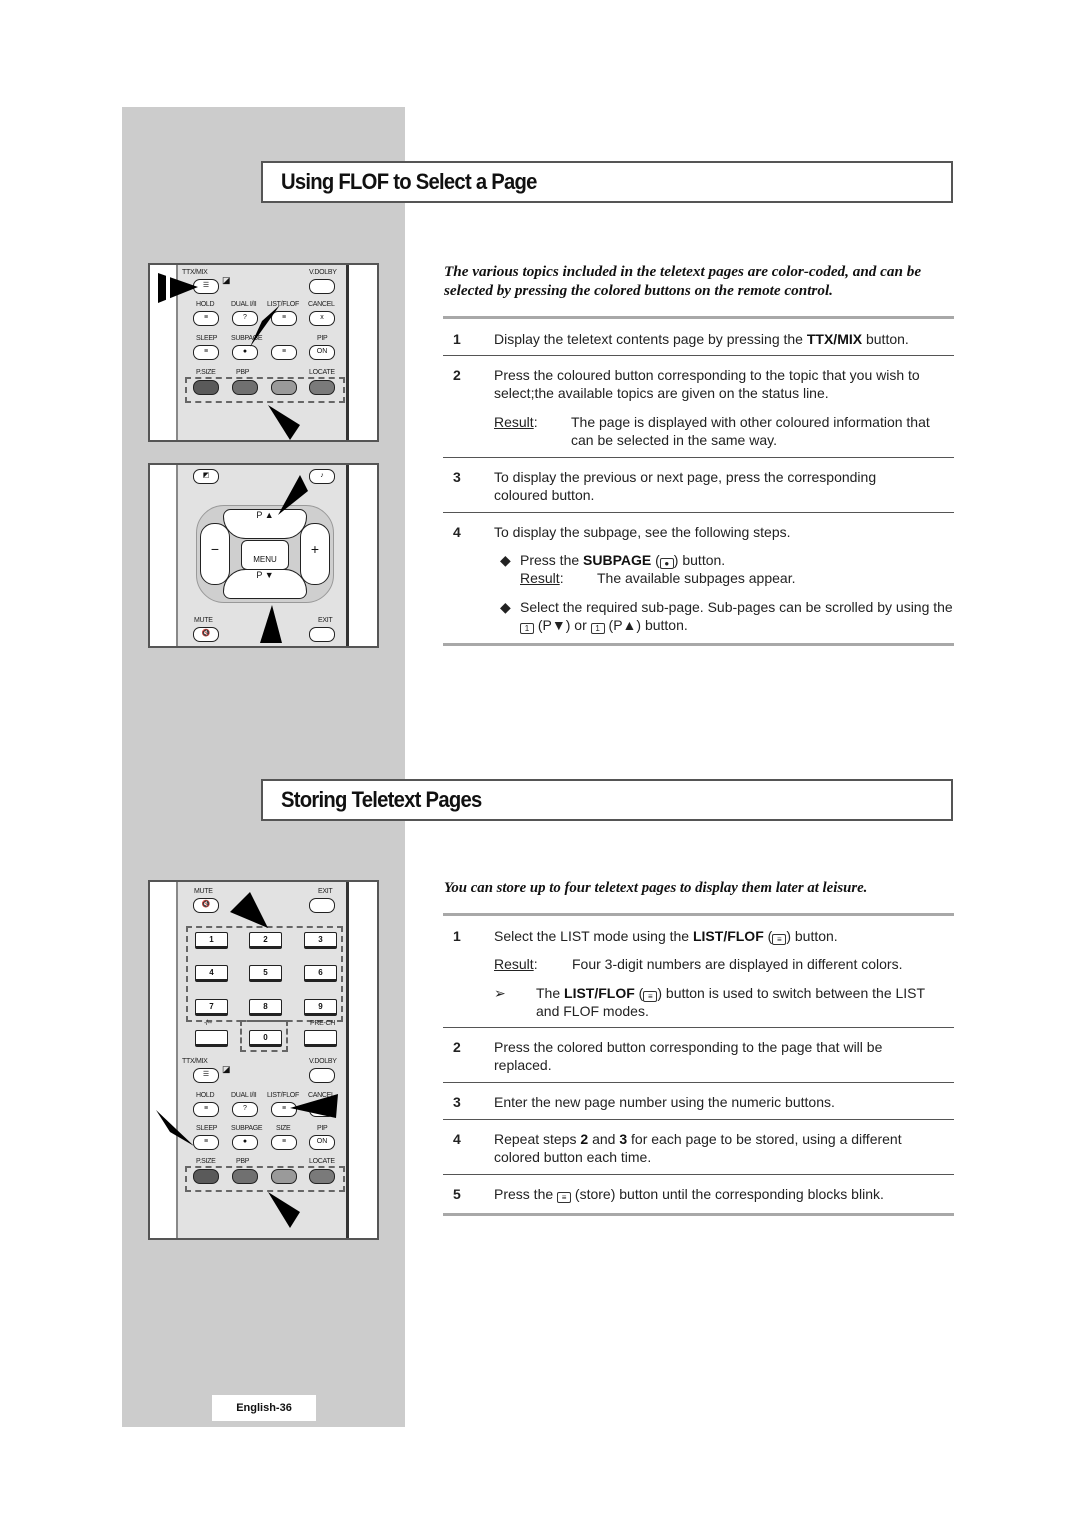  What do you see at coordinates (457, 1194) in the screenshot?
I see `step-number: 5` at bounding box center [457, 1194].